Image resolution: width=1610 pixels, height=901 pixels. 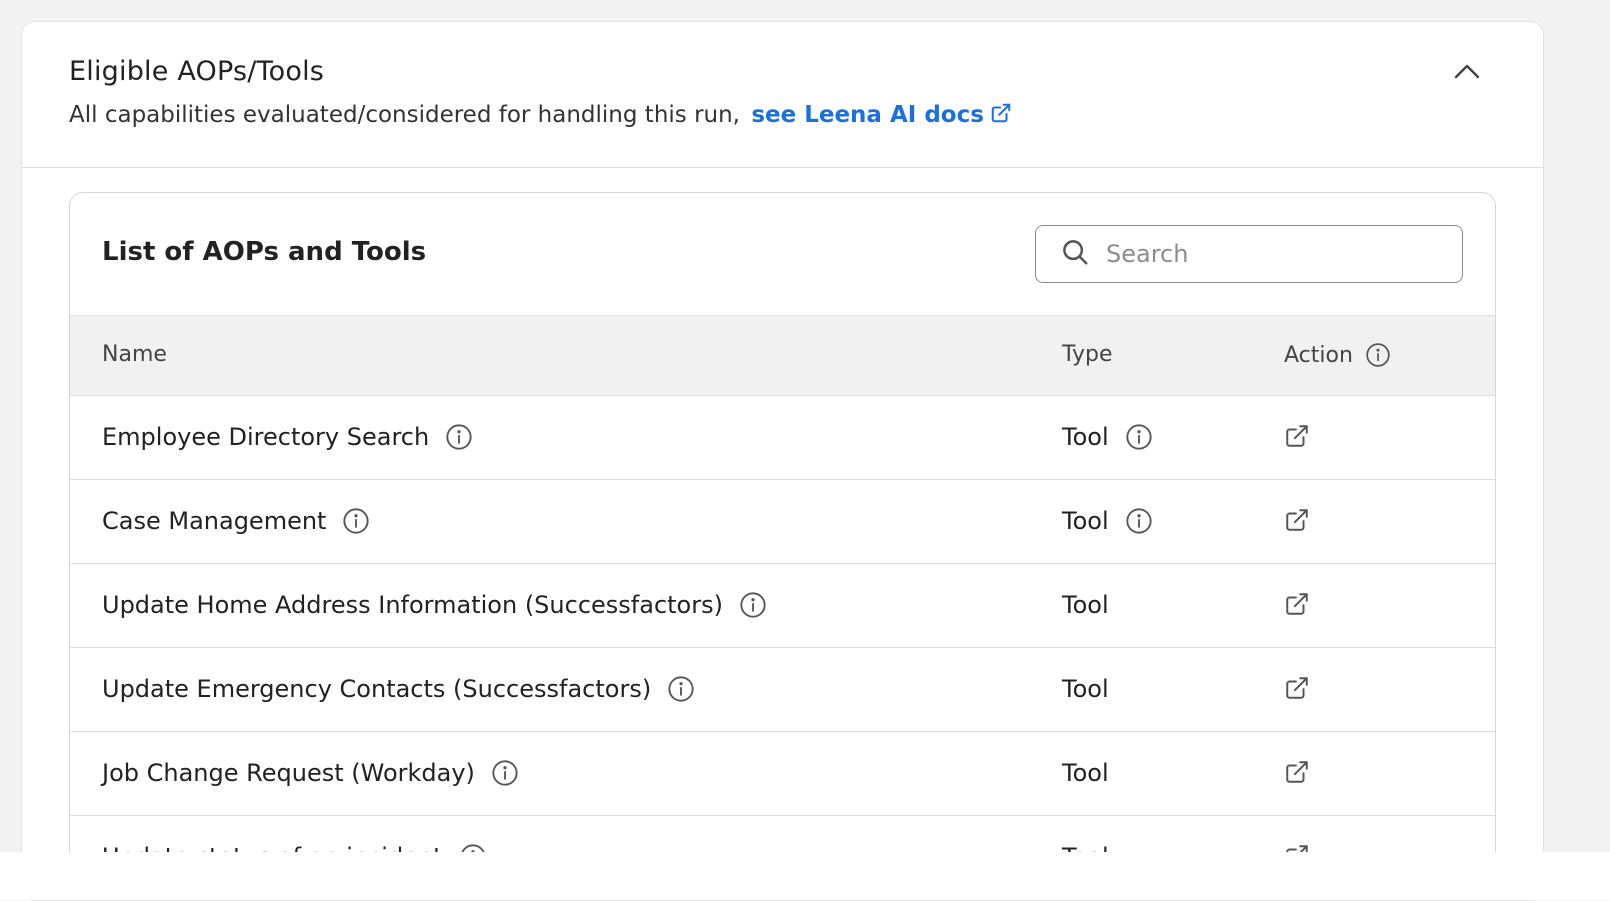 I want to click on section-title: Eligible AOPs/Tools, so click(x=197, y=71).